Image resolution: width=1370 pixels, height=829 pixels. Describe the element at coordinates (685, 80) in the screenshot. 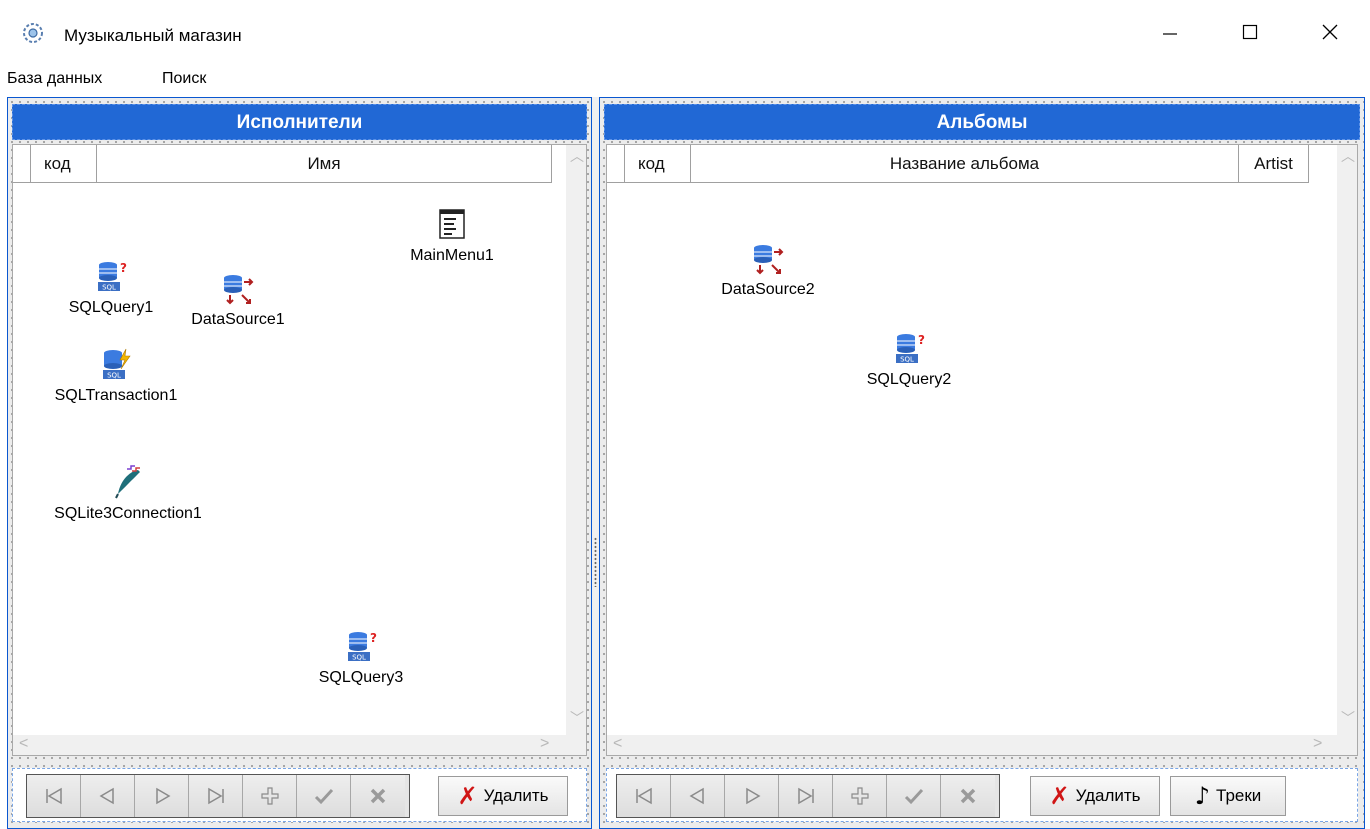

I see `menu-bar: База данных Поиск` at that location.